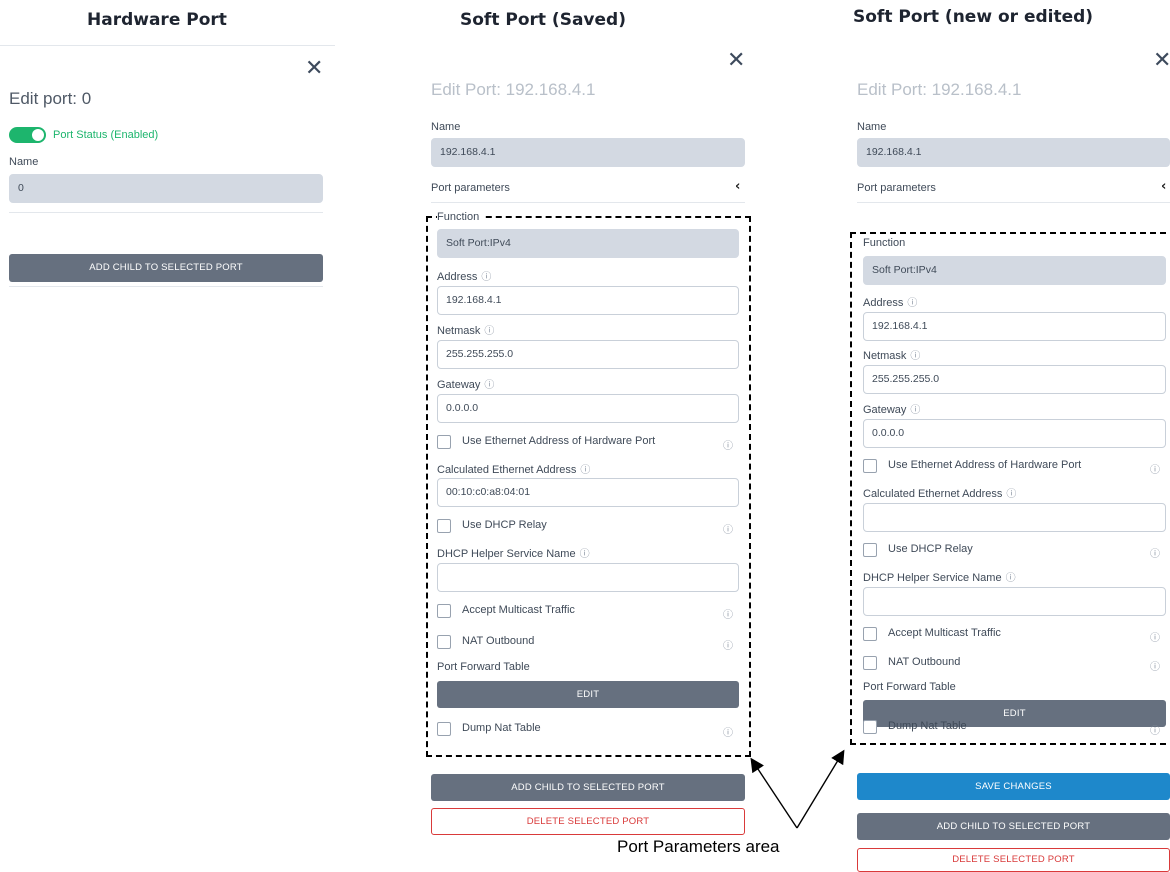 This screenshot has width=1170, height=872. What do you see at coordinates (820, 789) in the screenshot?
I see `arrow-to-new-area` at bounding box center [820, 789].